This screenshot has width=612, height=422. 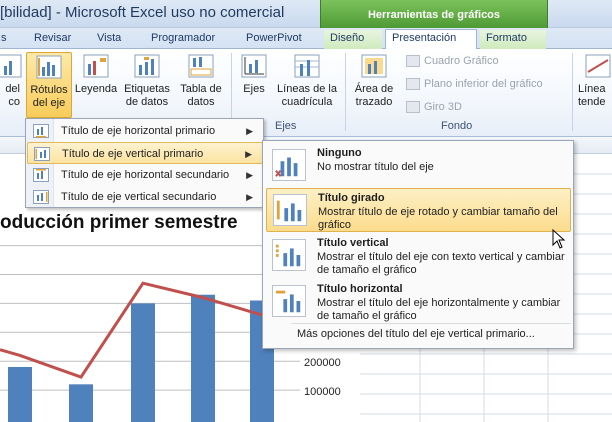 What do you see at coordinates (201, 80) in the screenshot?
I see `tabla-de-datos-button: Tabla de datos` at bounding box center [201, 80].